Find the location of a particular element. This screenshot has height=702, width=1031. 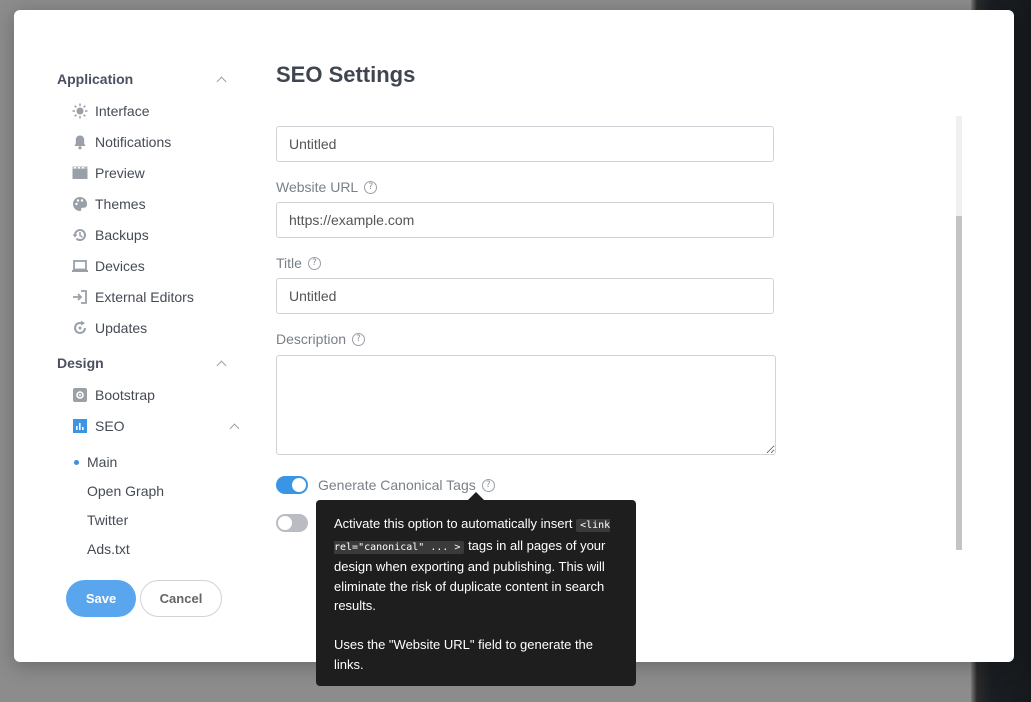

sidebar-subitem-ads-txt: Ads.txt is located at coordinates (152, 549).